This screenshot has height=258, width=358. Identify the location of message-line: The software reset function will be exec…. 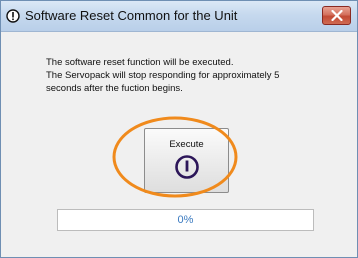
(140, 62).